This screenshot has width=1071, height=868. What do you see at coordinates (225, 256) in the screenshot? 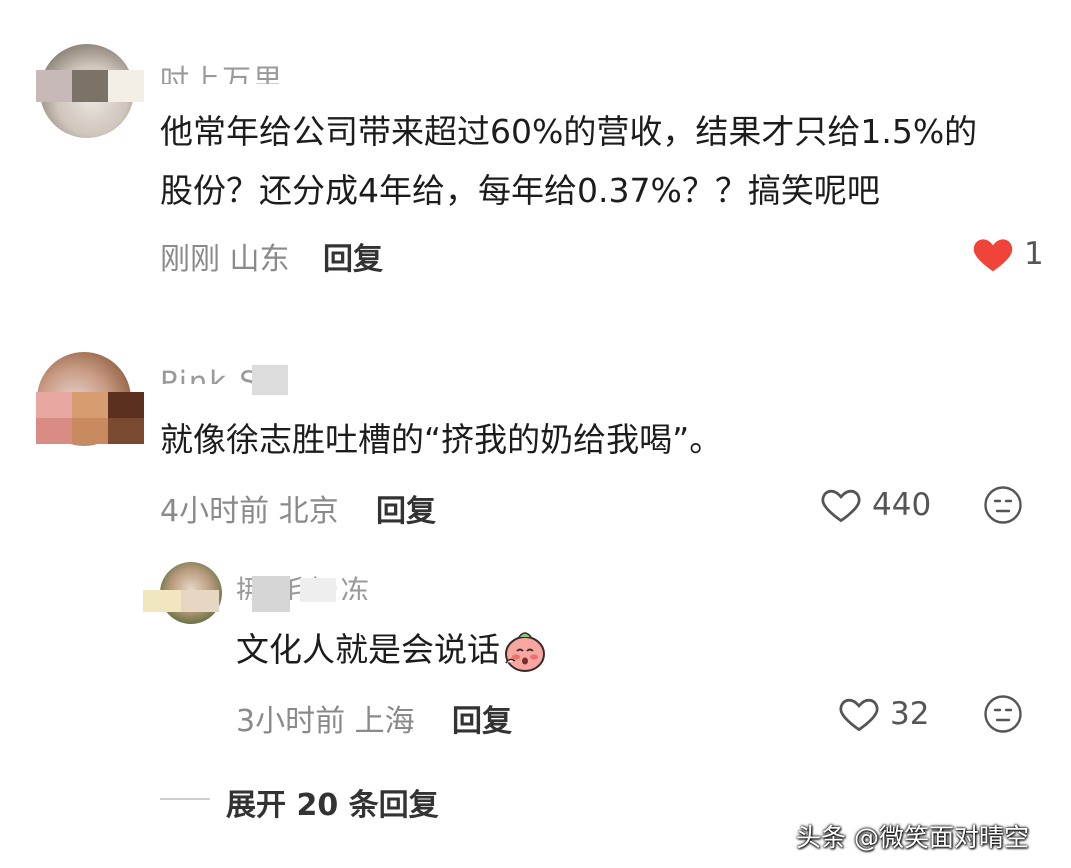
I see `comment-meta: 刚刚 山东` at bounding box center [225, 256].